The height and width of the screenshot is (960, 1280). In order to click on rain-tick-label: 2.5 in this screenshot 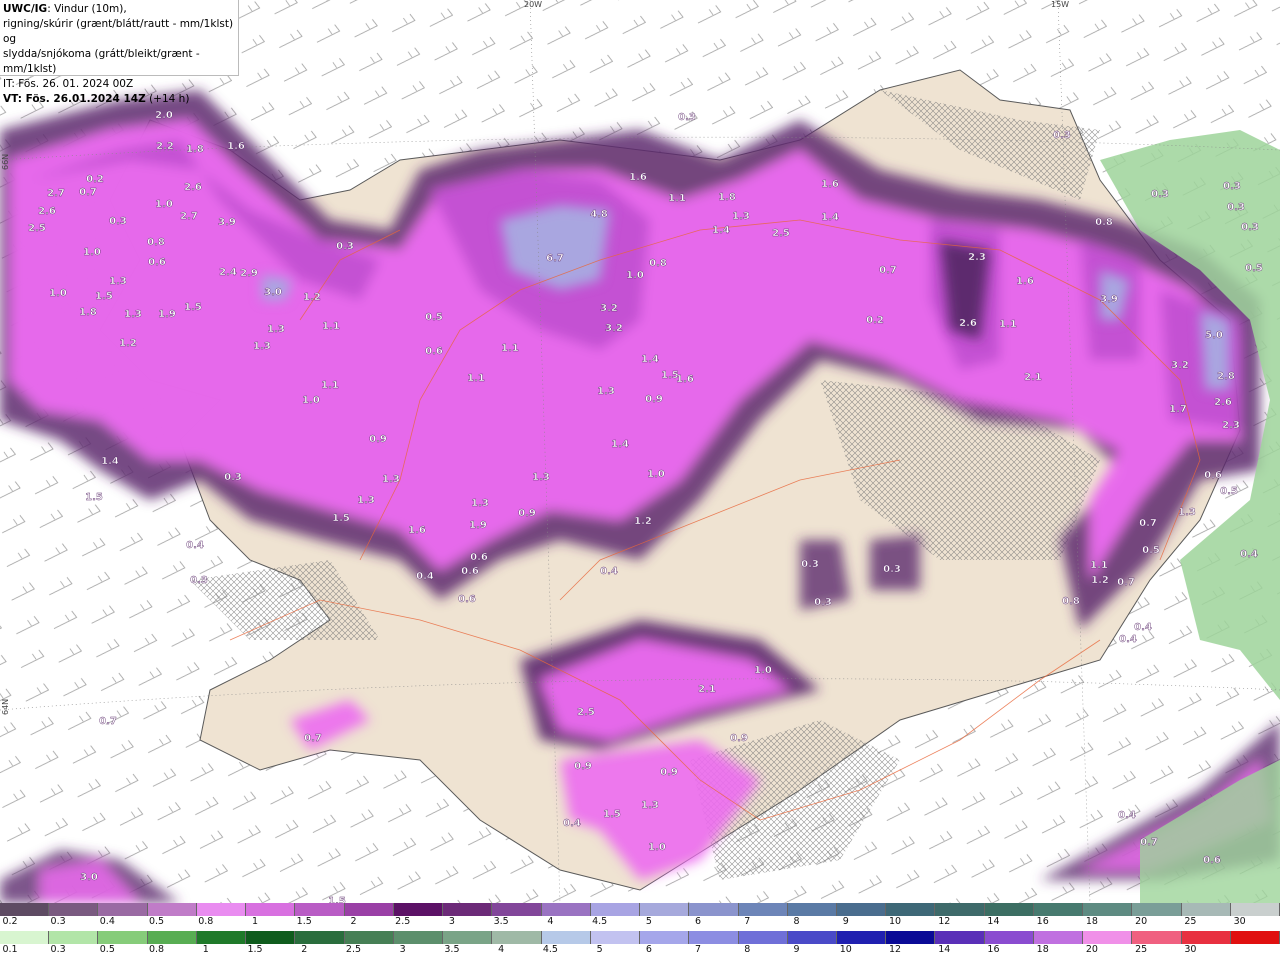, I will do `click(353, 949)`.